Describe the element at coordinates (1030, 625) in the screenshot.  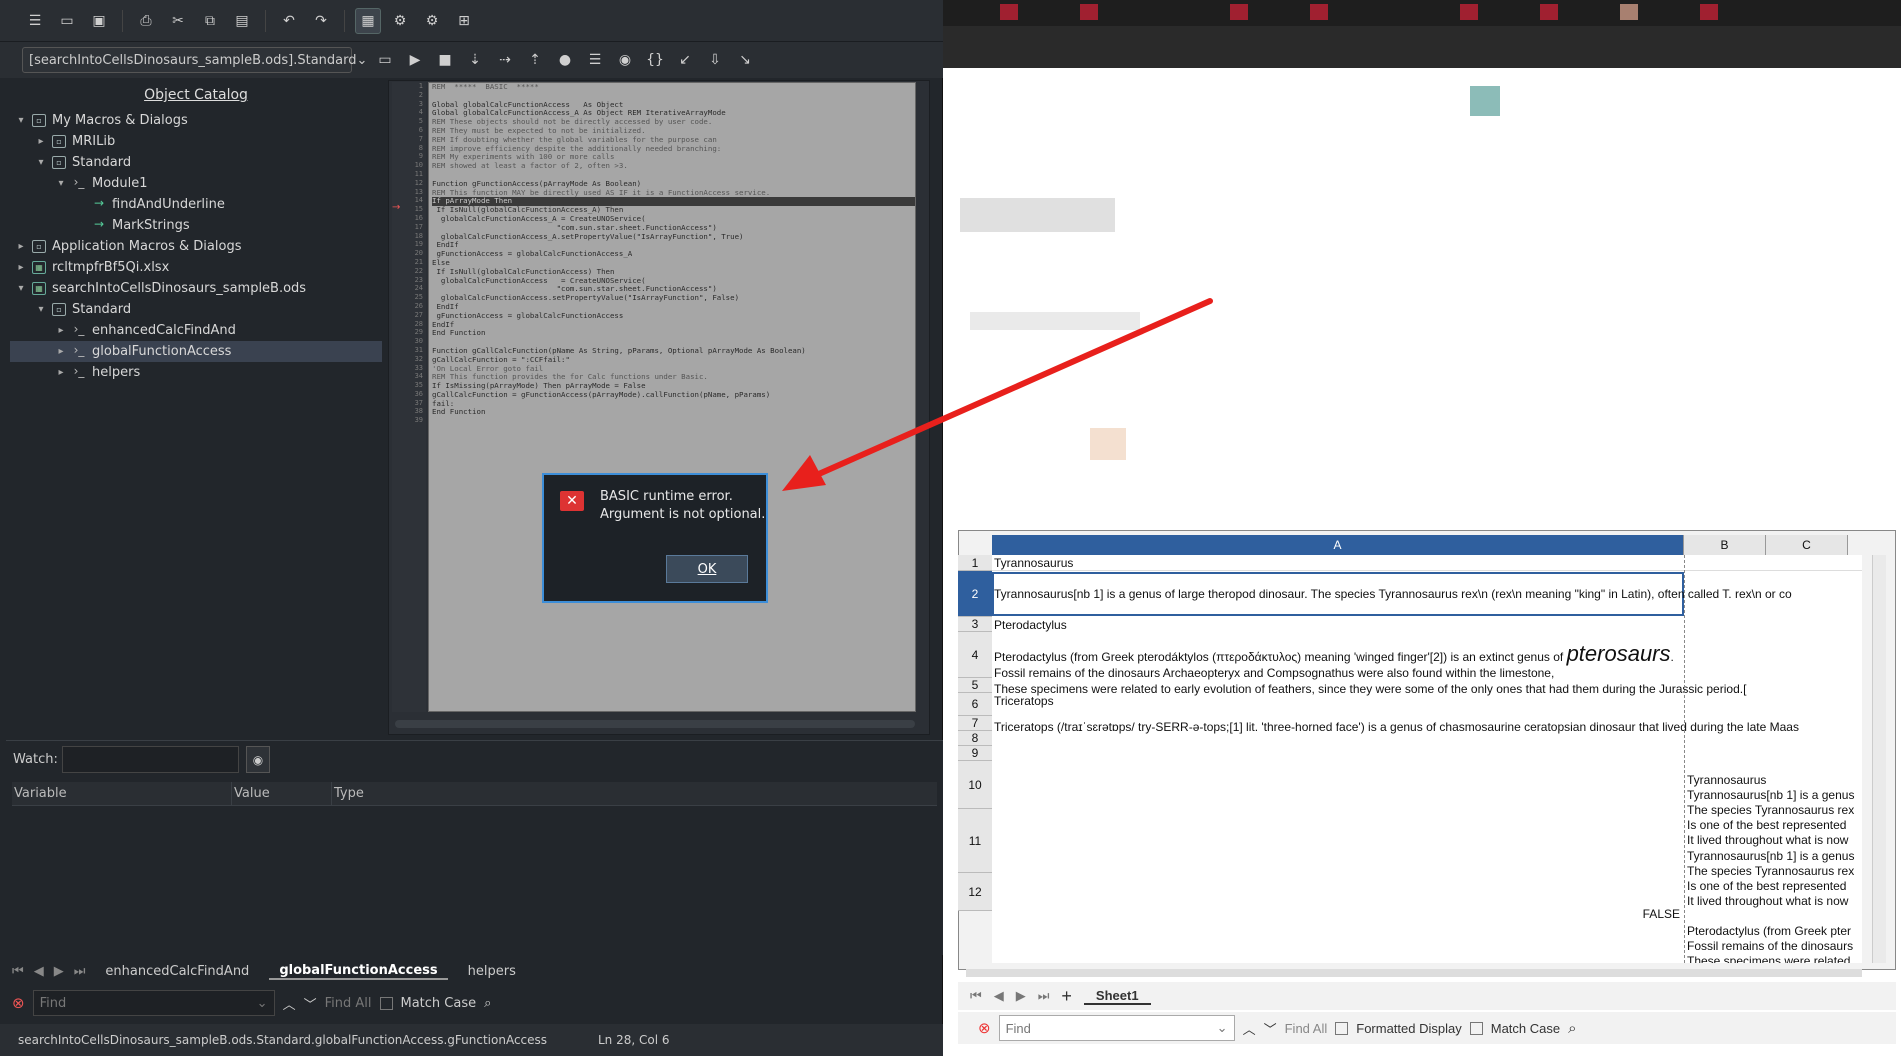
I see `cell-a3: Pterodactylus` at that location.